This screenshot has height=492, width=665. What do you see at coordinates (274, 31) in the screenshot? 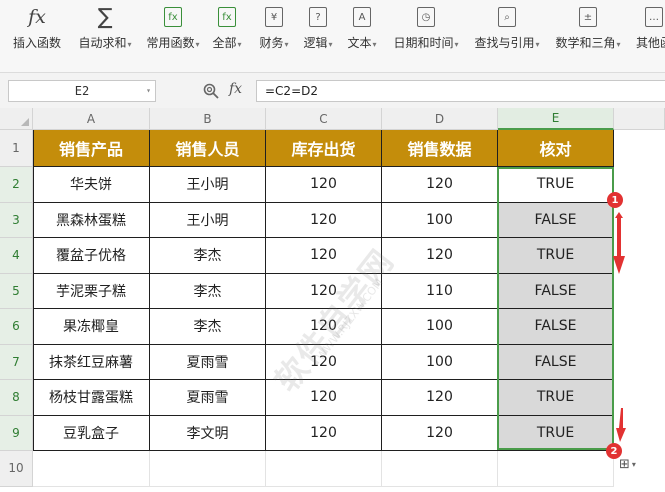
I see `finance-button: ¥ 财务▾` at bounding box center [274, 31].